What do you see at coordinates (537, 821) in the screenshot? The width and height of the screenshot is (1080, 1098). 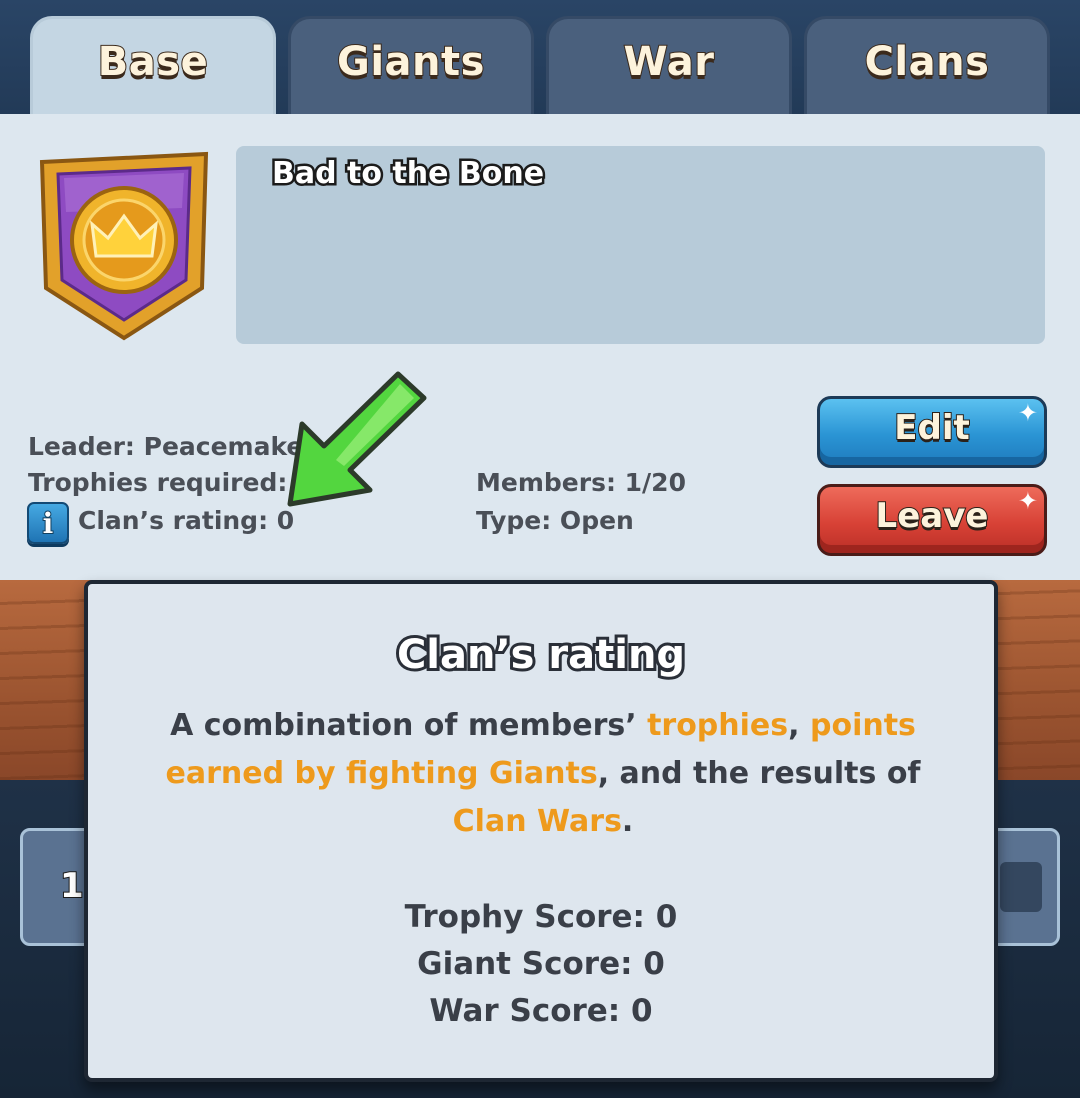 I see `desc-highlight-clan-wars: Clan Wars` at bounding box center [537, 821].